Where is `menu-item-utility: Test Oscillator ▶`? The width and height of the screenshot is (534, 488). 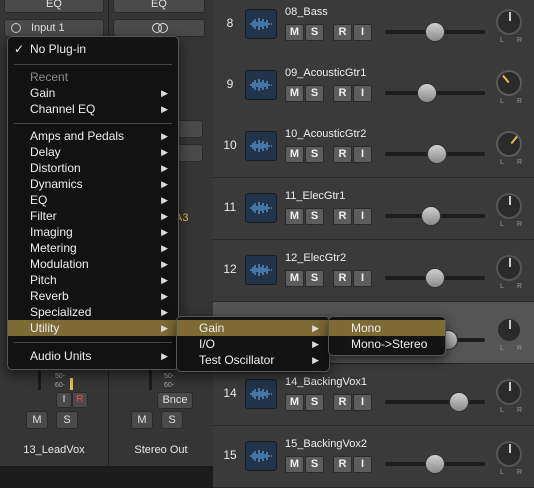
menu-item-utility: Test Oscillator ▶ is located at coordinates (253, 360).